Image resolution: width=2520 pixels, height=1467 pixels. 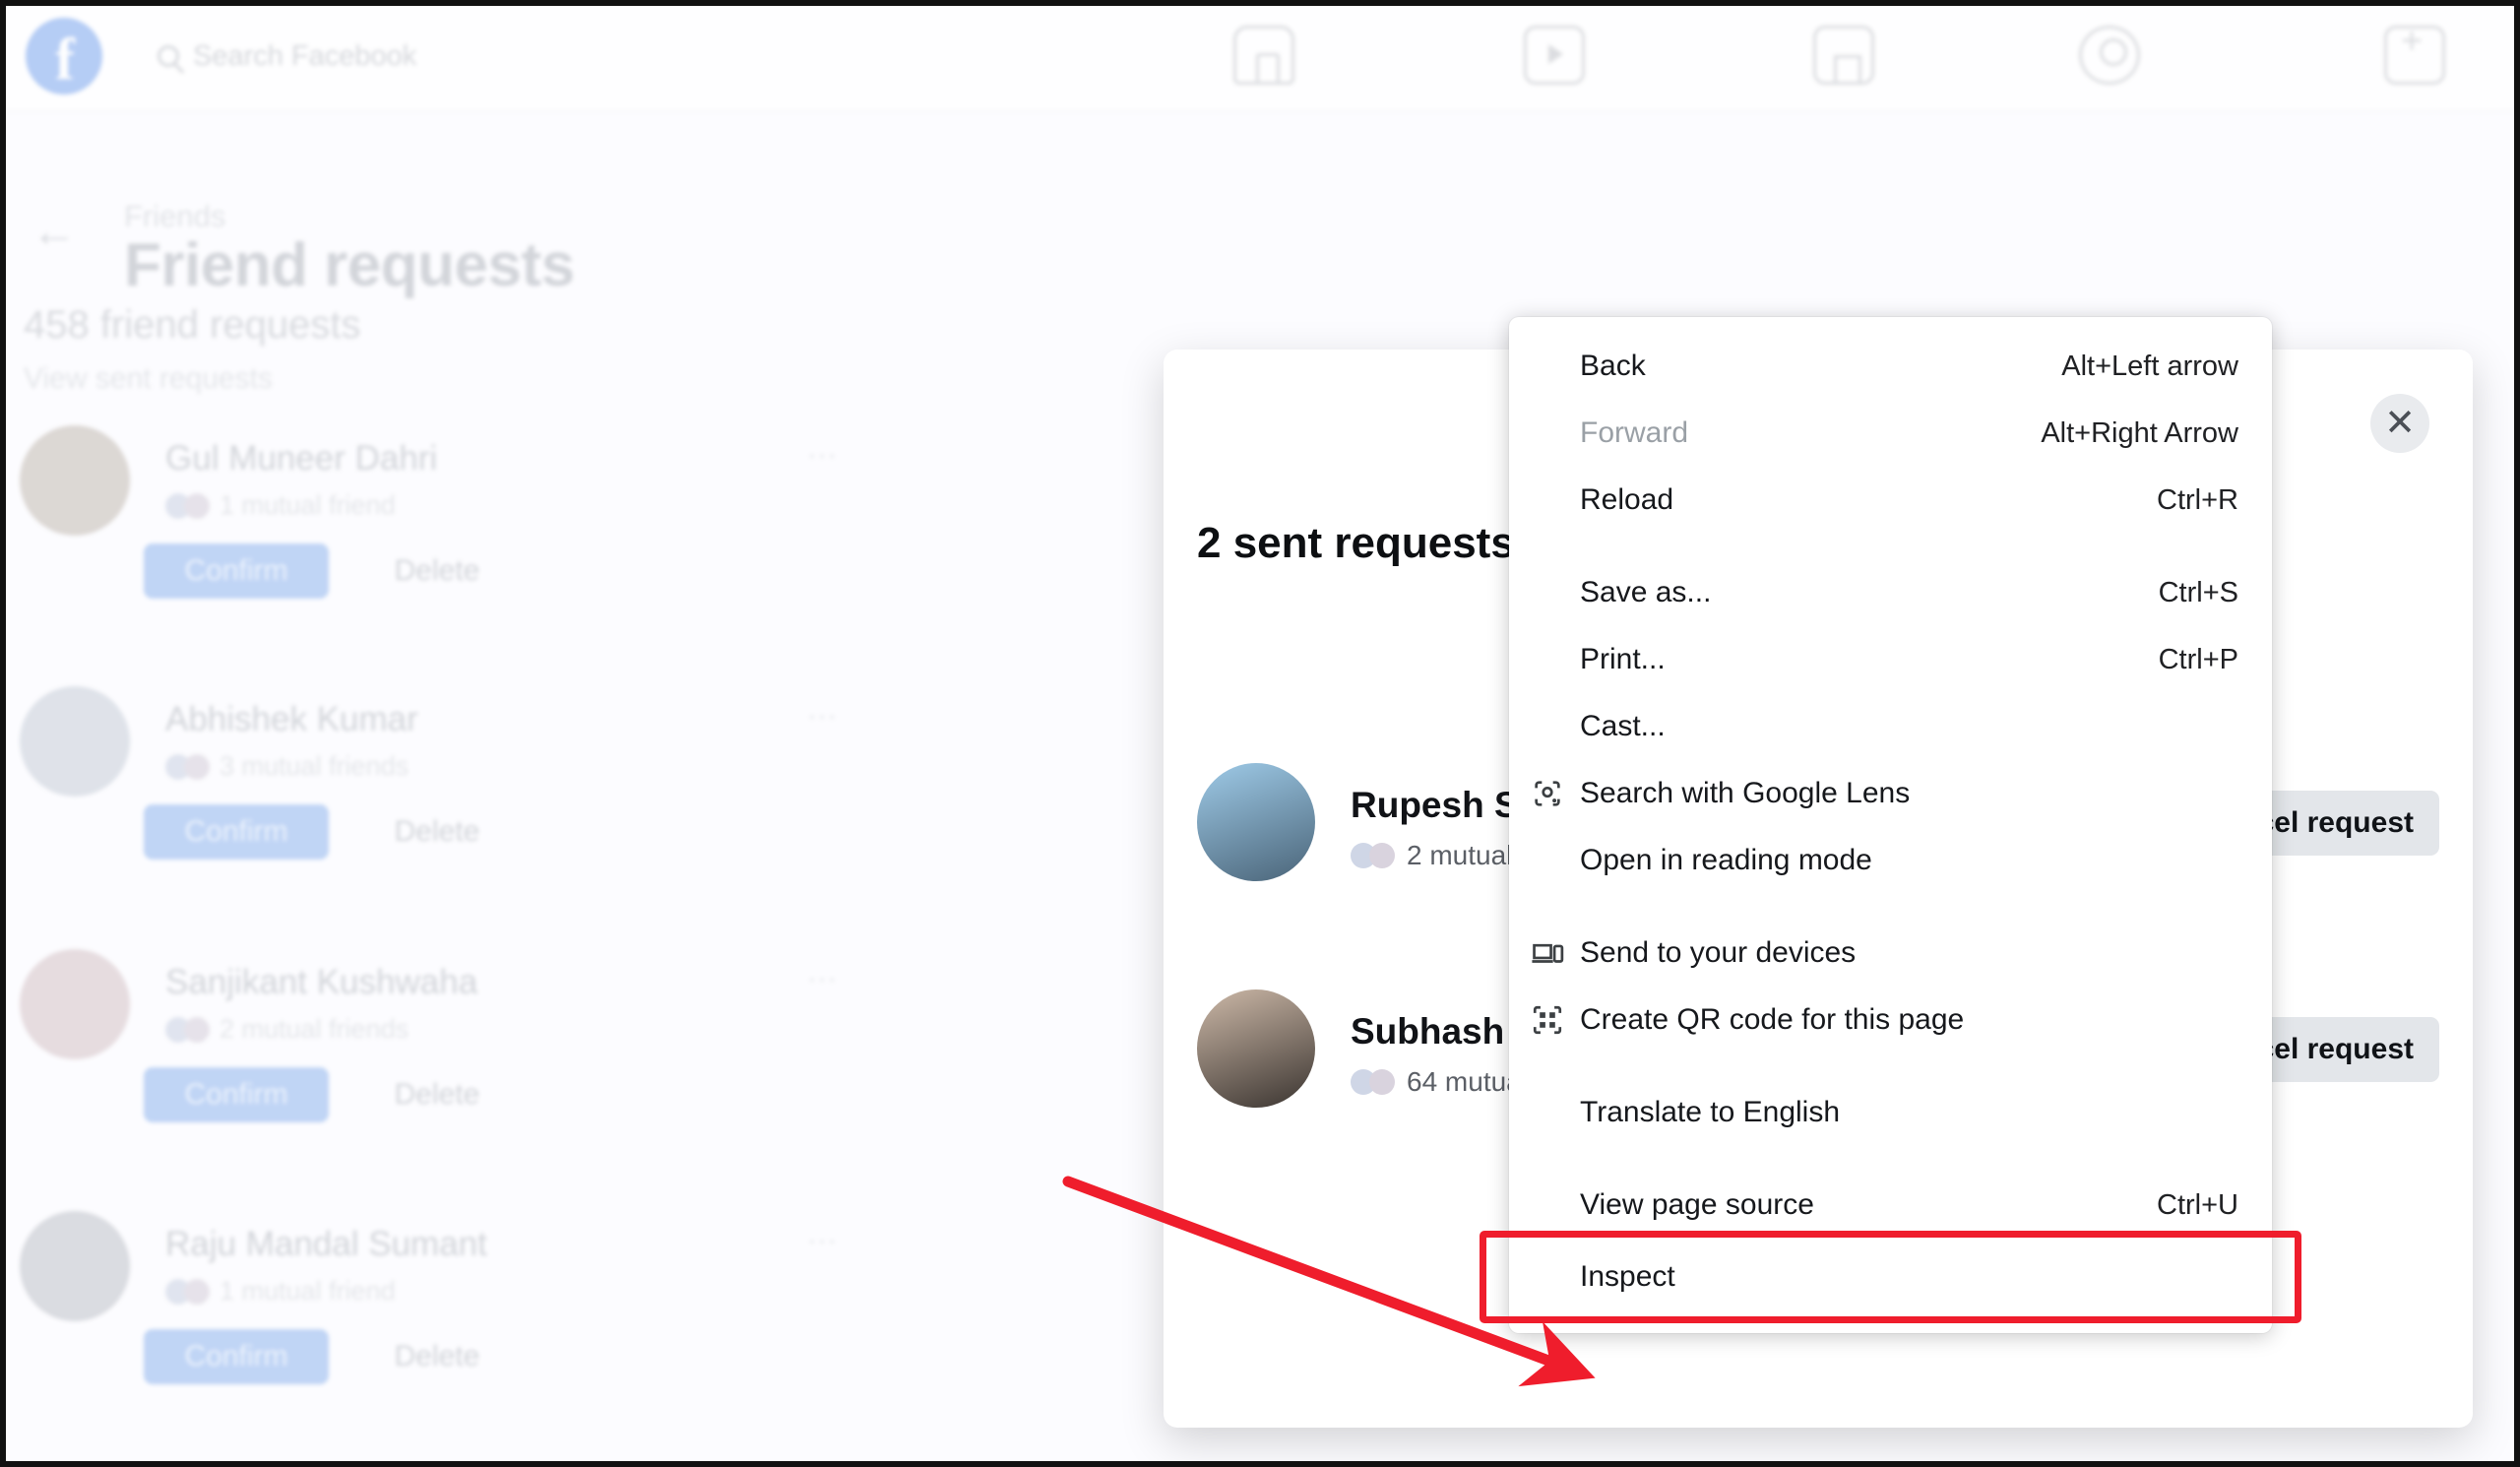 What do you see at coordinates (1435, 805) in the screenshot?
I see `person-name: Rupesh S` at bounding box center [1435, 805].